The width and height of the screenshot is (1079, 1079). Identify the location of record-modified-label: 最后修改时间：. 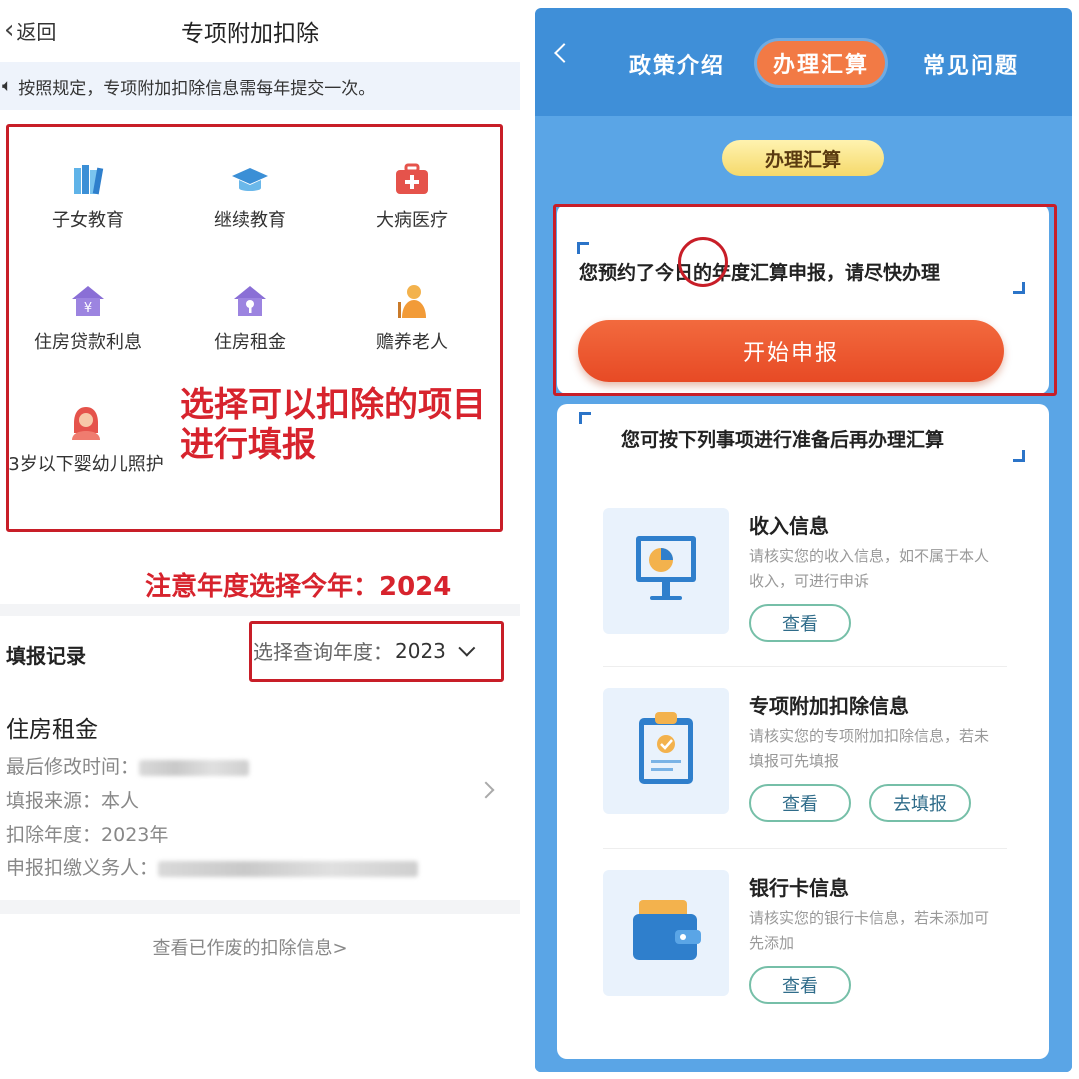
(73, 767).